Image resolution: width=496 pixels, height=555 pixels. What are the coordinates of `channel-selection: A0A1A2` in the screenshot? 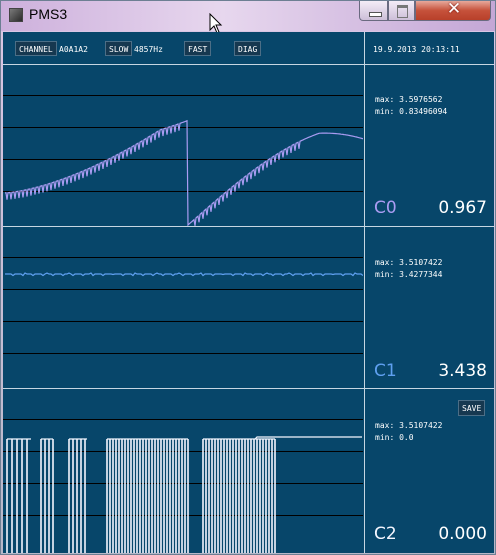 It's located at (73, 49).